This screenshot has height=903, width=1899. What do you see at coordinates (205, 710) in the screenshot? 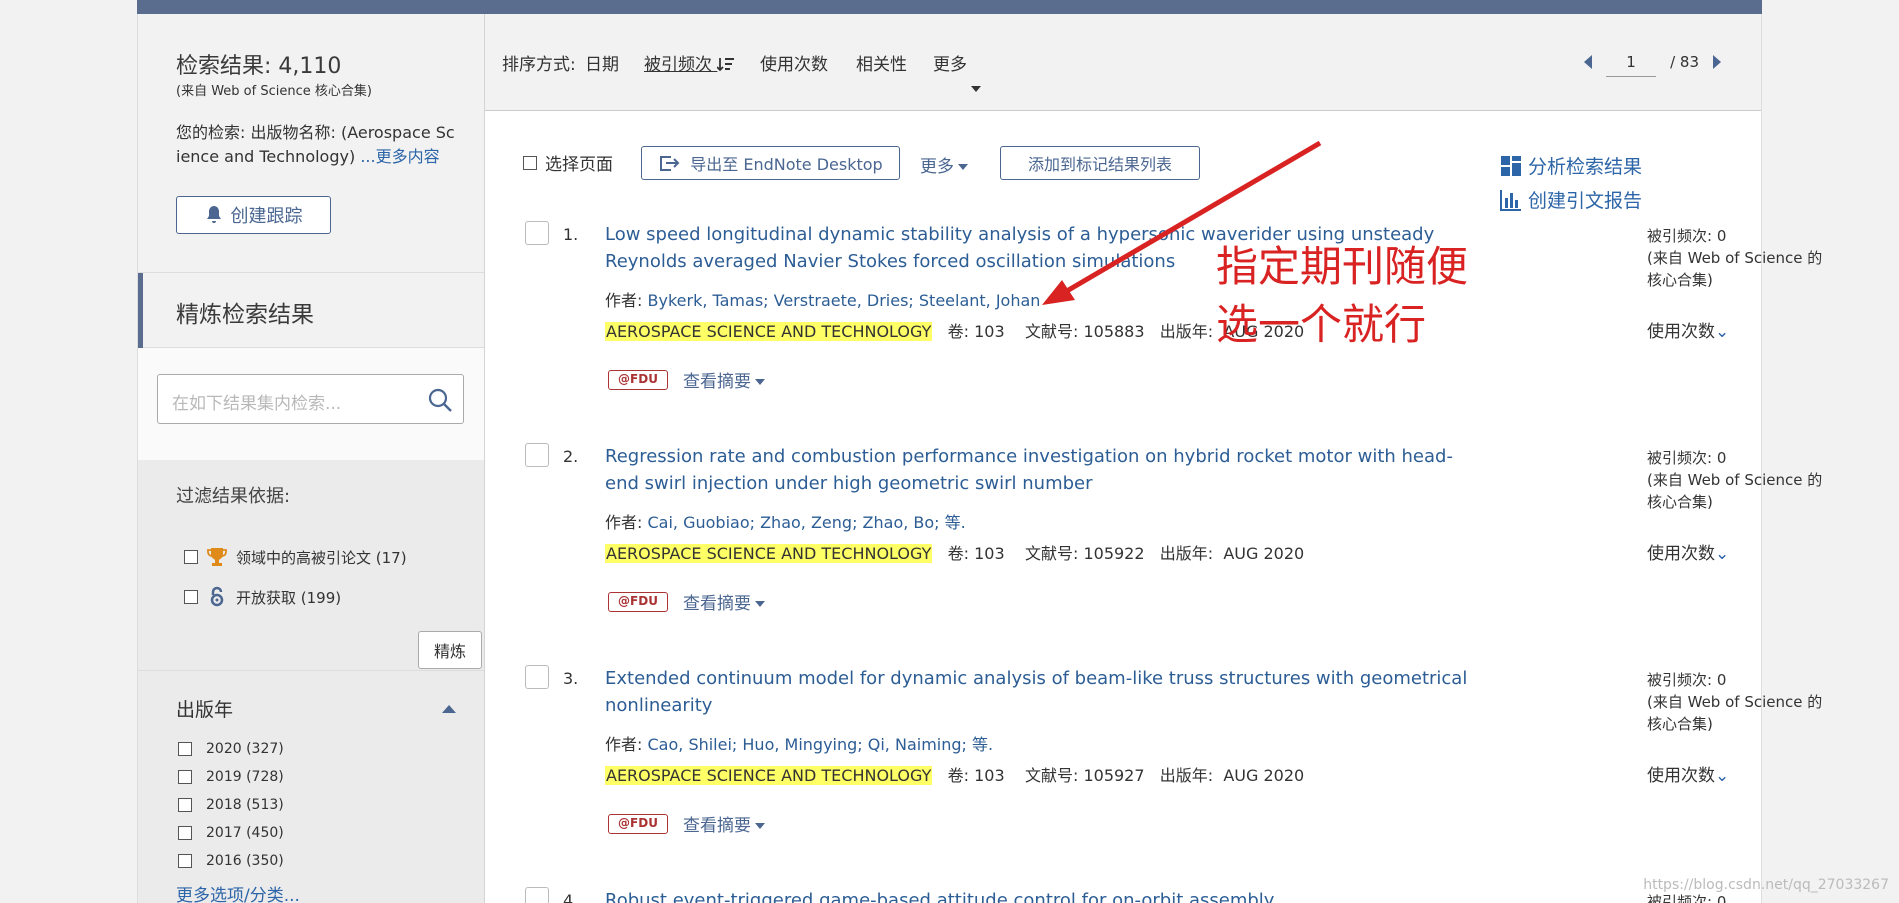
I see `year-label: 出版年` at bounding box center [205, 710].